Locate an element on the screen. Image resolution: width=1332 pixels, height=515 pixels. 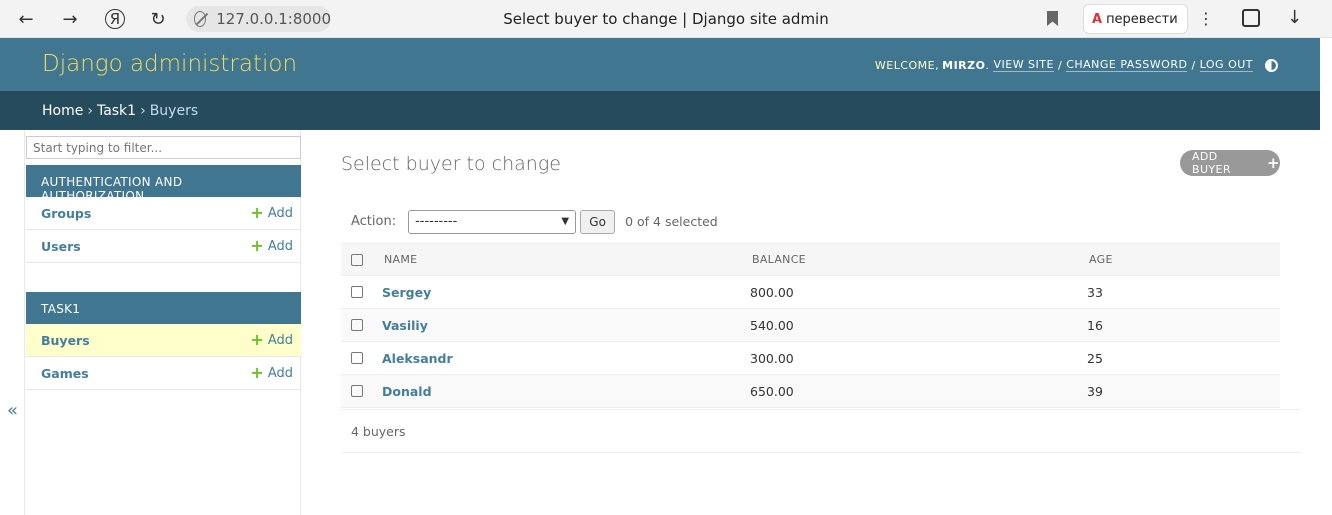
sidebar-item-label: Groups is located at coordinates (66, 213).